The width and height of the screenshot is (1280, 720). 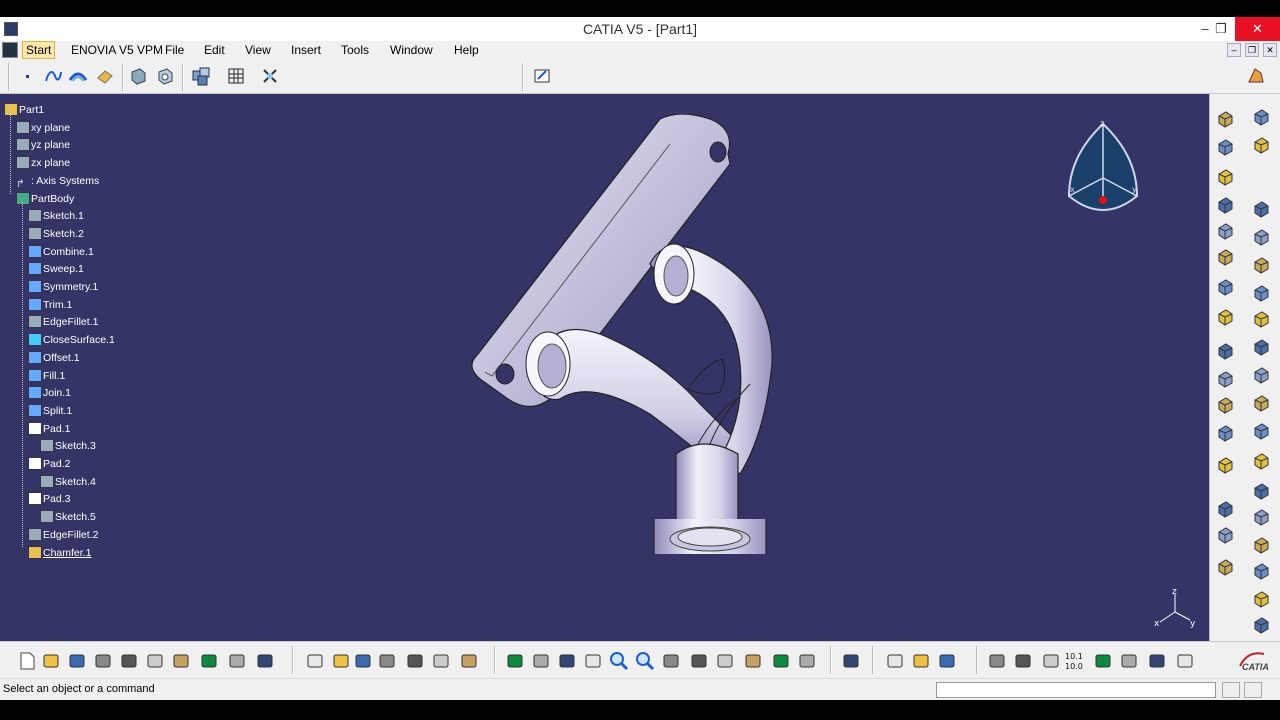 What do you see at coordinates (181, 661) in the screenshot?
I see `paste-icon` at bounding box center [181, 661].